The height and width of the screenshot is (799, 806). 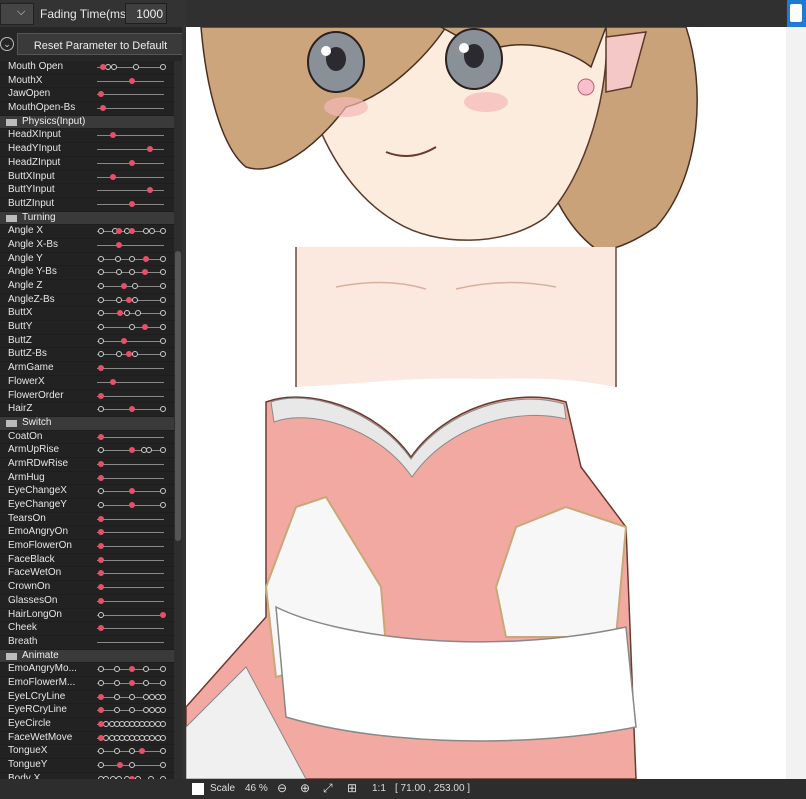 What do you see at coordinates (87, 136) in the screenshot?
I see `parameter-row: HeadXInput` at bounding box center [87, 136].